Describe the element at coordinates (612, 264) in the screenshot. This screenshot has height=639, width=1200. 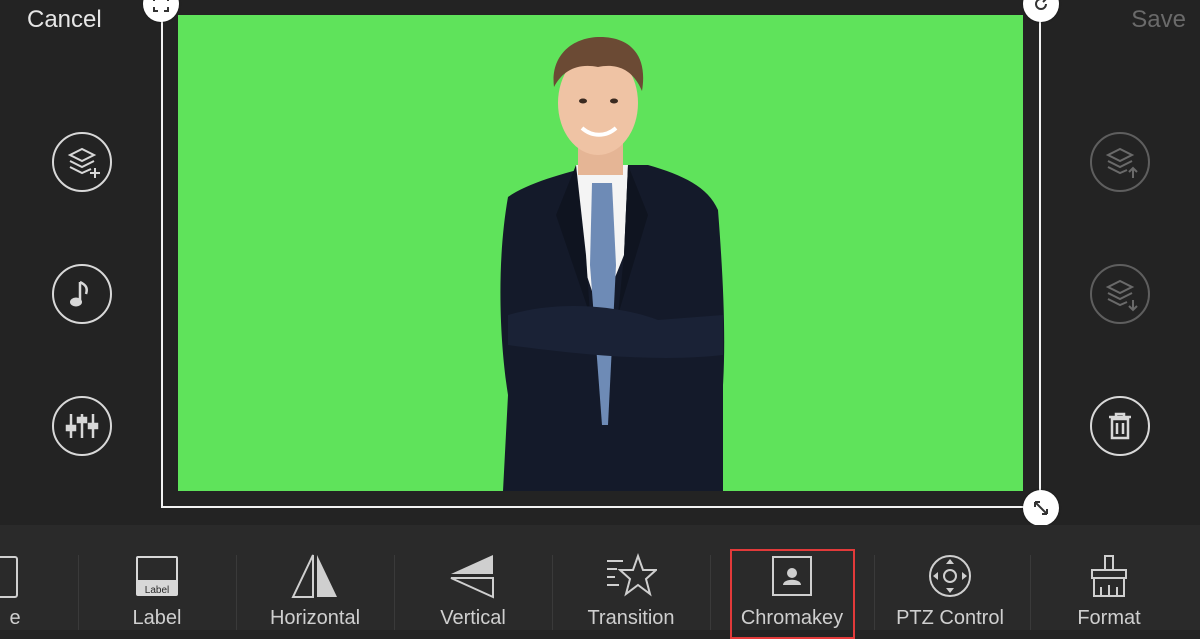
I see `person-image` at that location.